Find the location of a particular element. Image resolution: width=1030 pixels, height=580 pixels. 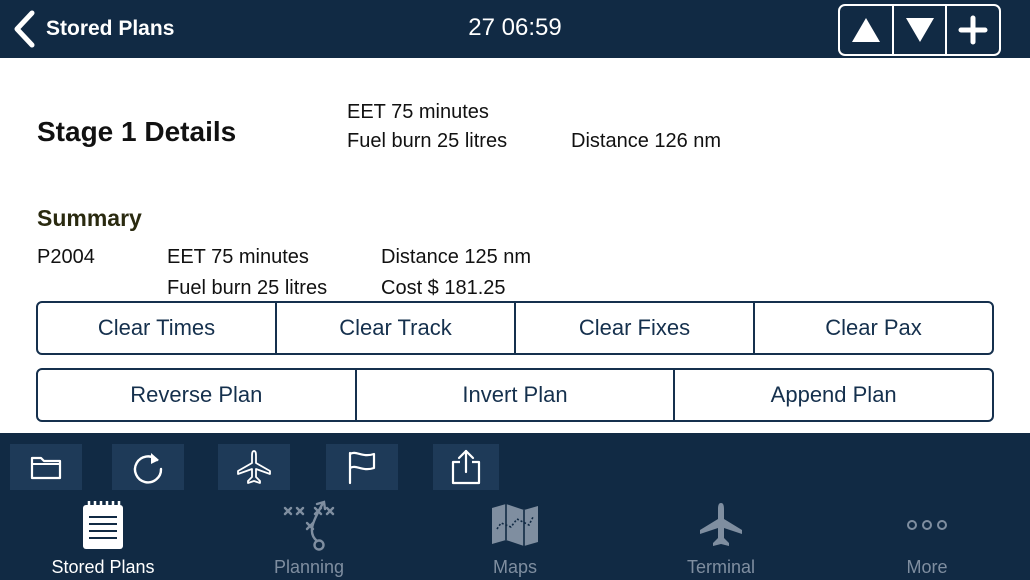

navigation-bar: Stored Plans 27 06:59 is located at coordinates (515, 29).